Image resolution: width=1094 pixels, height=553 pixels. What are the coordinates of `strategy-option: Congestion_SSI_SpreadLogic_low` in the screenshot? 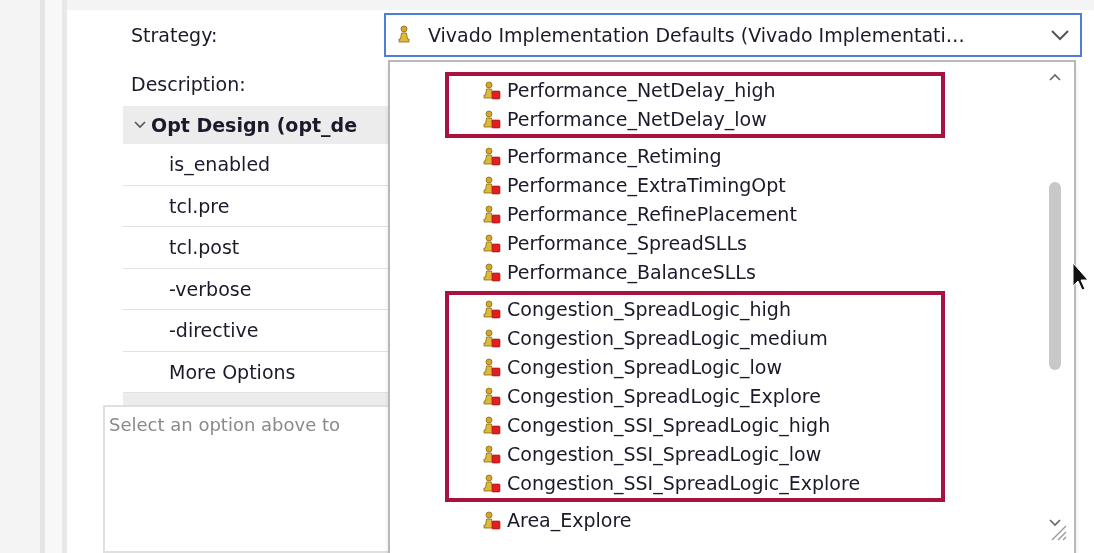 It's located at (695, 454).